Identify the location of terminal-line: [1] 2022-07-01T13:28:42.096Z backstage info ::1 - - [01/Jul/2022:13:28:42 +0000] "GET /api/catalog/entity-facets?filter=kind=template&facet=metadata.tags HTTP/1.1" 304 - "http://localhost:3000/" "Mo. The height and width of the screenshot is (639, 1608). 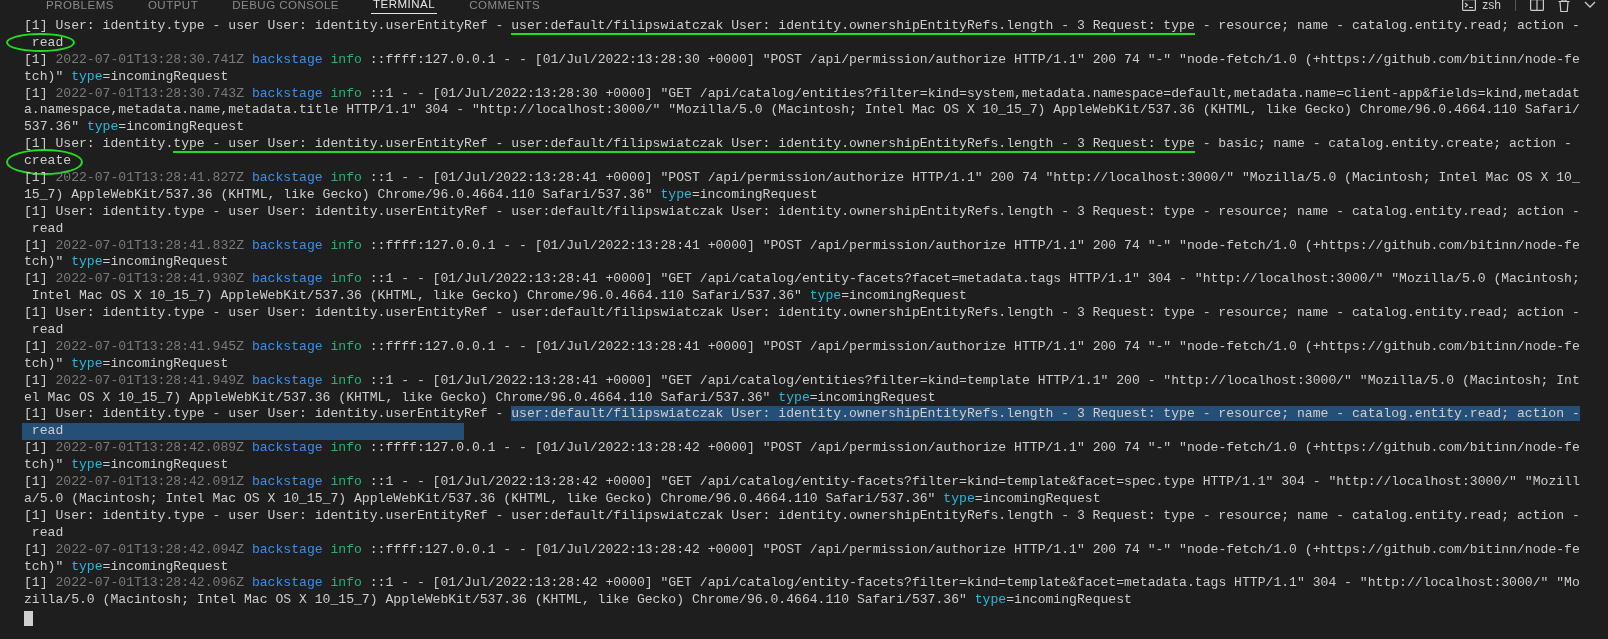
(802, 584).